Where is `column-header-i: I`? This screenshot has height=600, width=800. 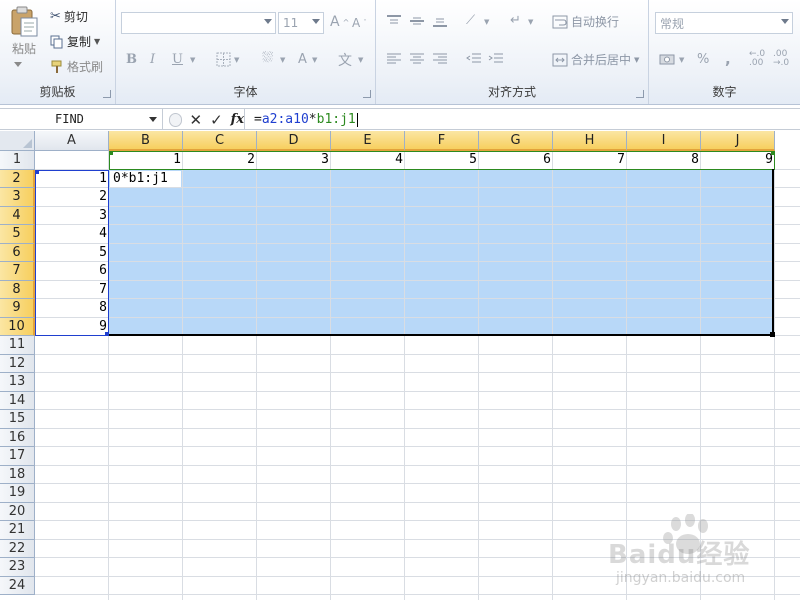
column-header-i: I is located at coordinates (664, 141).